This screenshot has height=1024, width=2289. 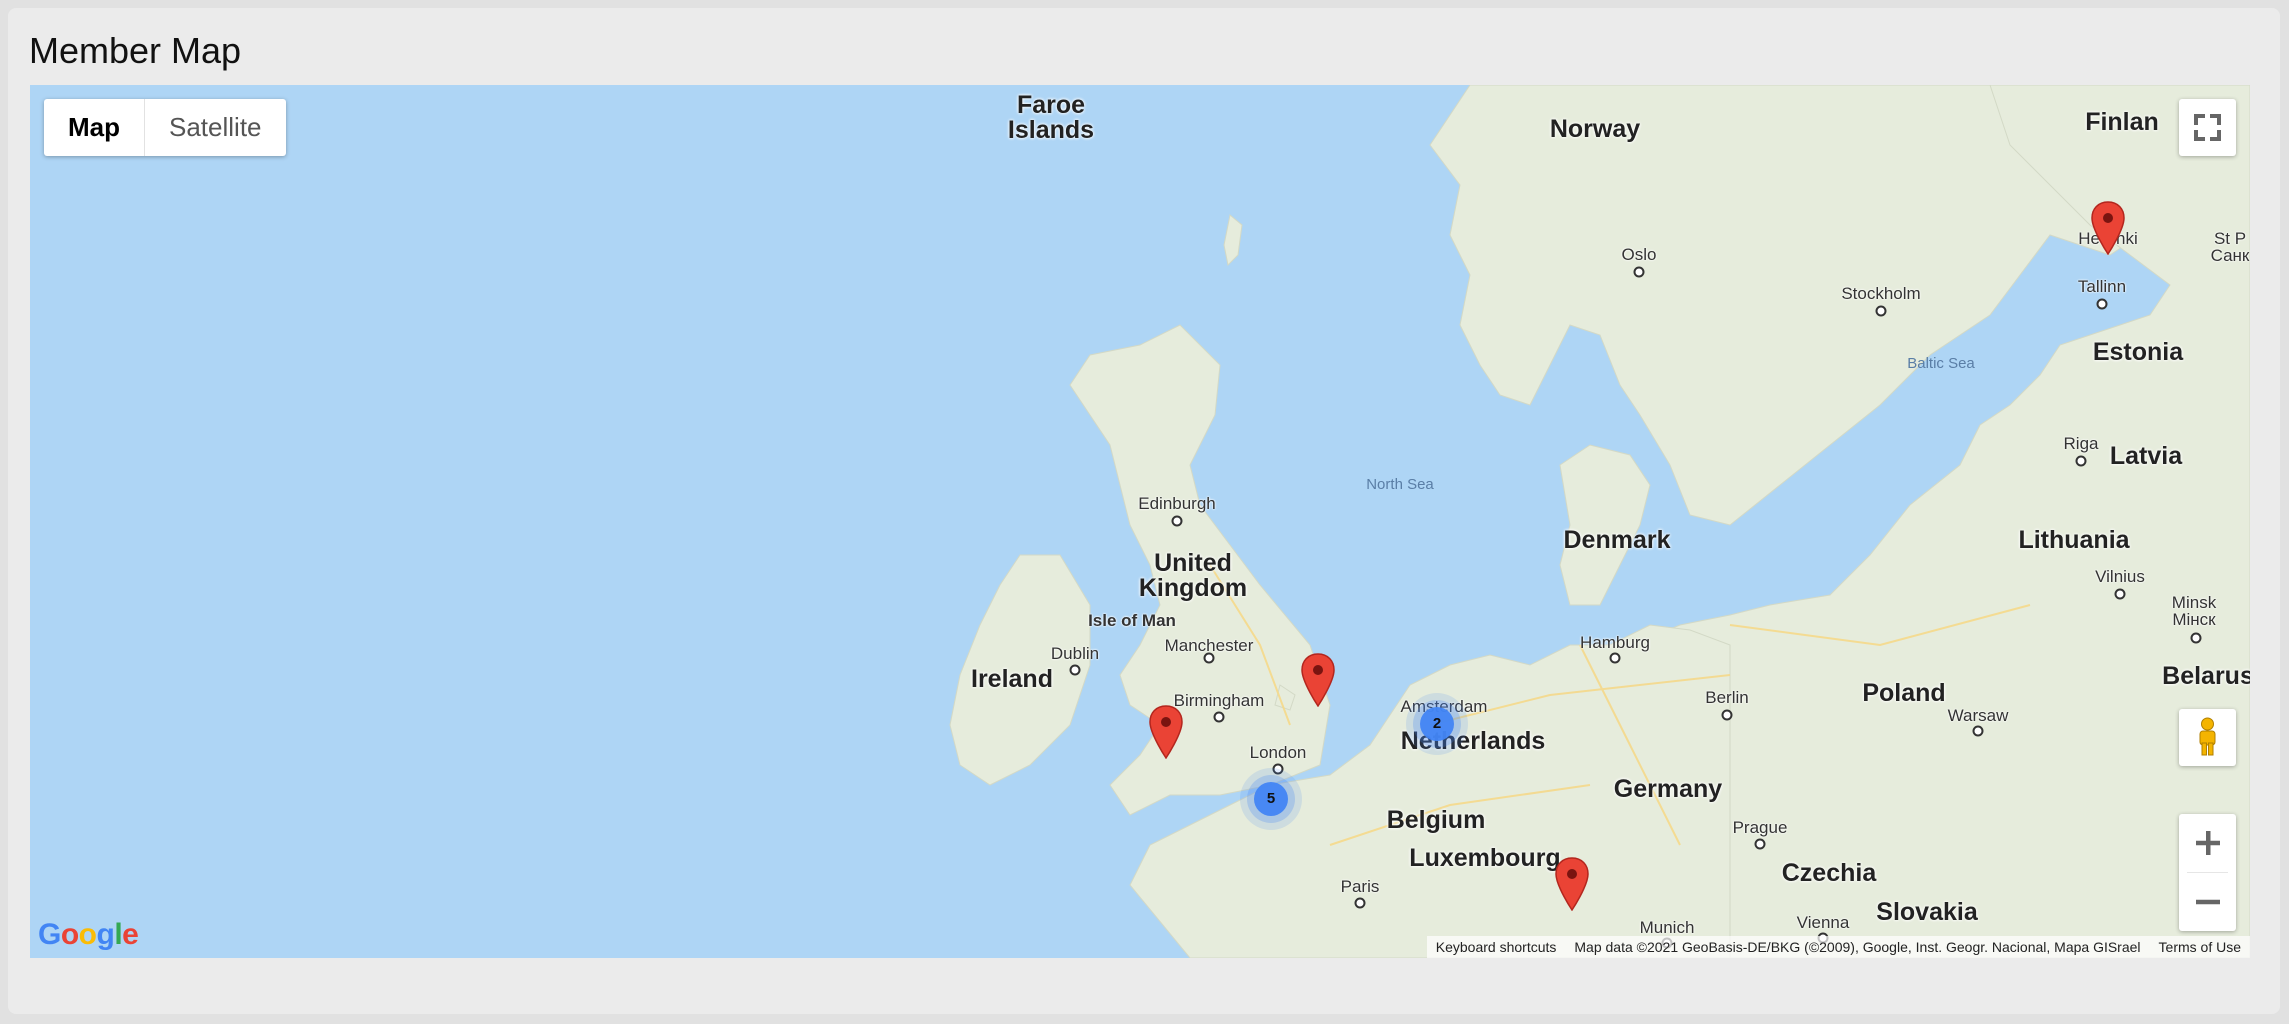 I want to click on dot-birmingham, so click(x=1219, y=717).